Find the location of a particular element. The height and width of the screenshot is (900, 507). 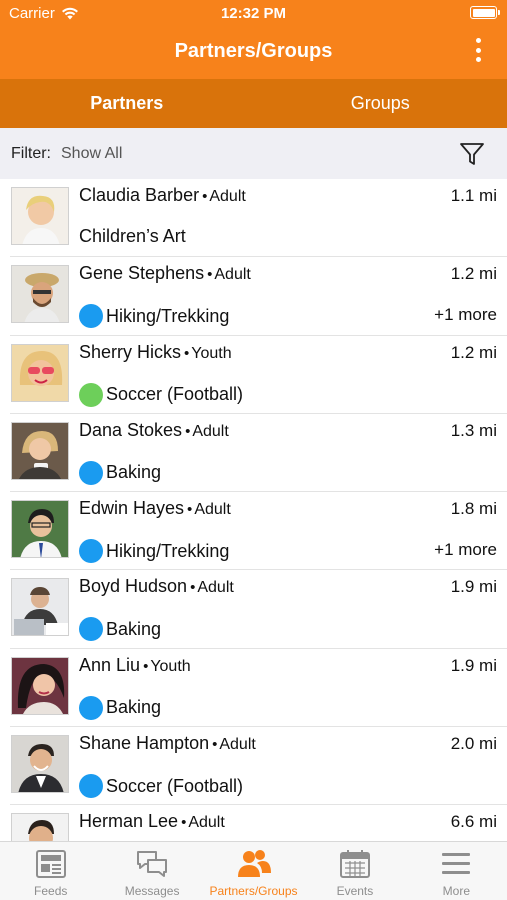

person-name: Herman Lee is located at coordinates (129, 821).